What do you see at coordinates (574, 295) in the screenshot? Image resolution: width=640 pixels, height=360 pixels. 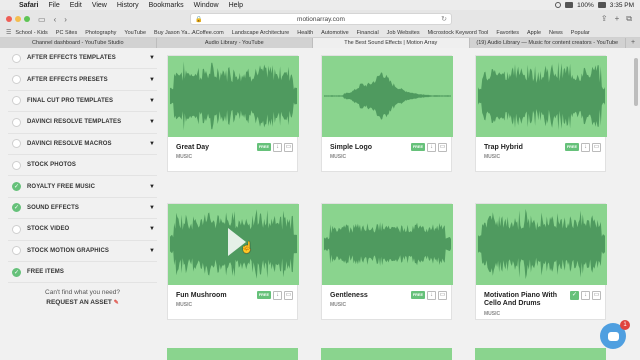 I see `added-check-icon: ✓` at bounding box center [574, 295].